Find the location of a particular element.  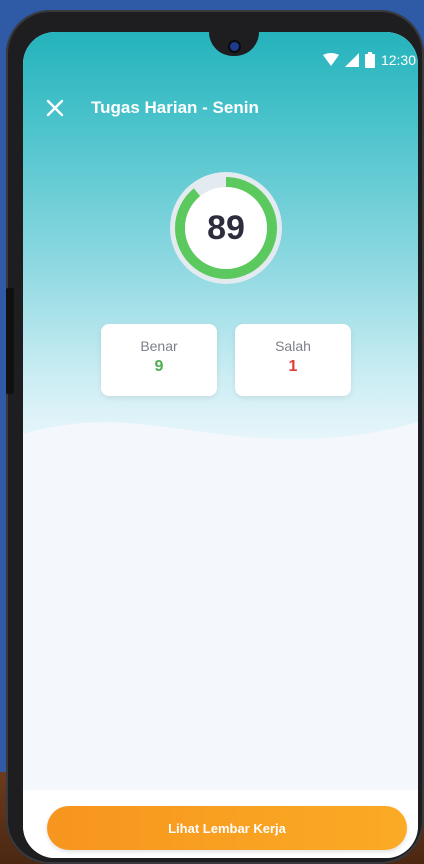

battery-icon is located at coordinates (369, 60).